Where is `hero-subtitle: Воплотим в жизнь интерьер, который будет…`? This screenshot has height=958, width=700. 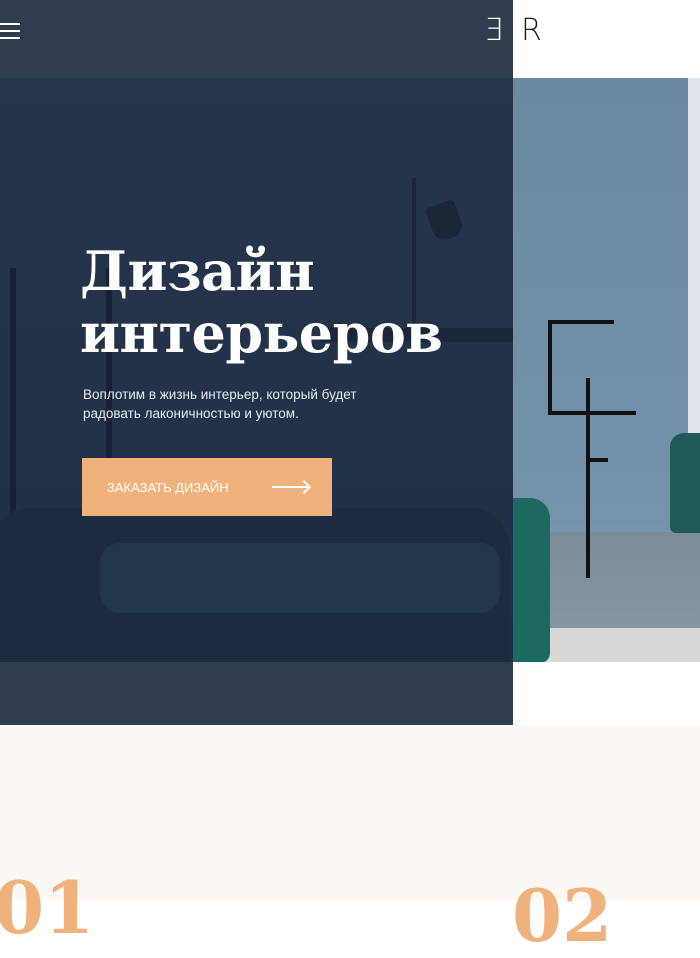
hero-subtitle: Воплотим в жизнь интерьер, который будет… is located at coordinates (220, 404).